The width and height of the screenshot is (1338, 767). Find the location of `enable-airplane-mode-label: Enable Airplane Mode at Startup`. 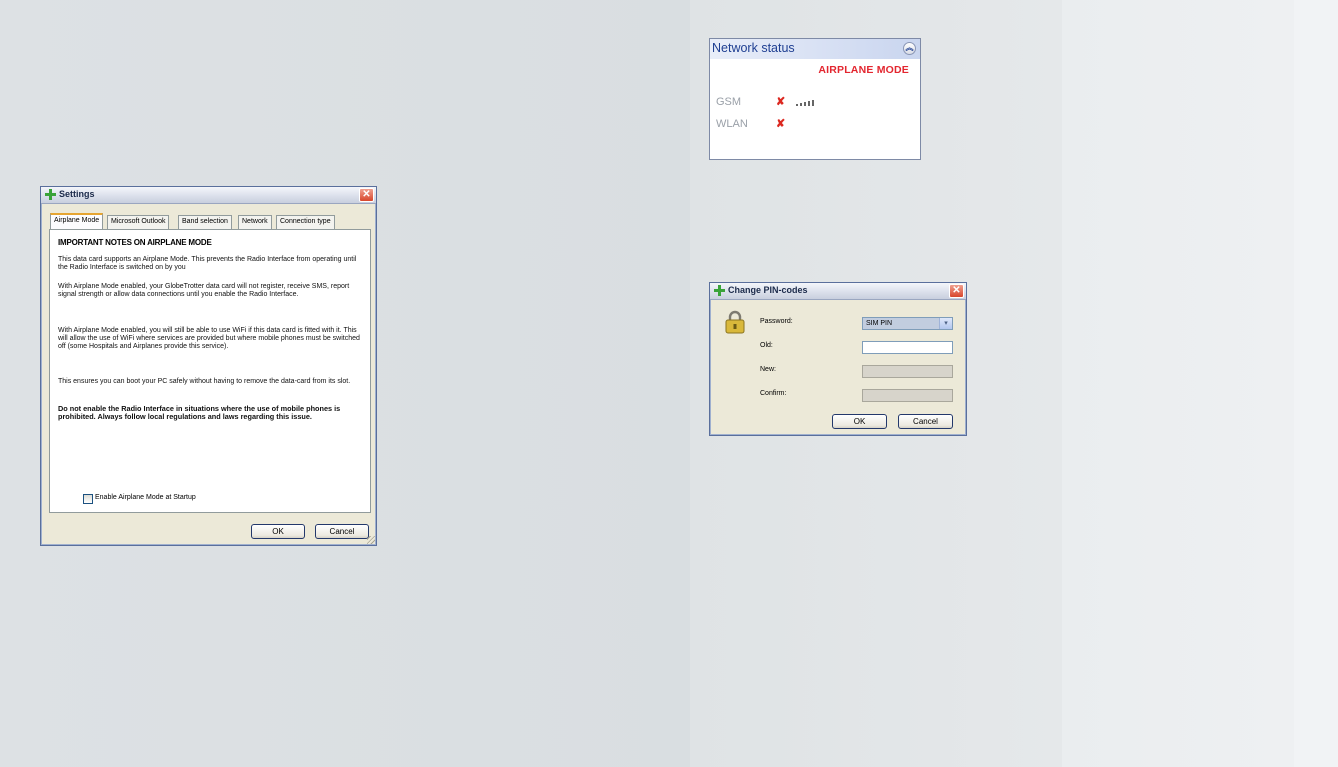

enable-airplane-mode-label: Enable Airplane Mode at Startup is located at coordinates (145, 497).